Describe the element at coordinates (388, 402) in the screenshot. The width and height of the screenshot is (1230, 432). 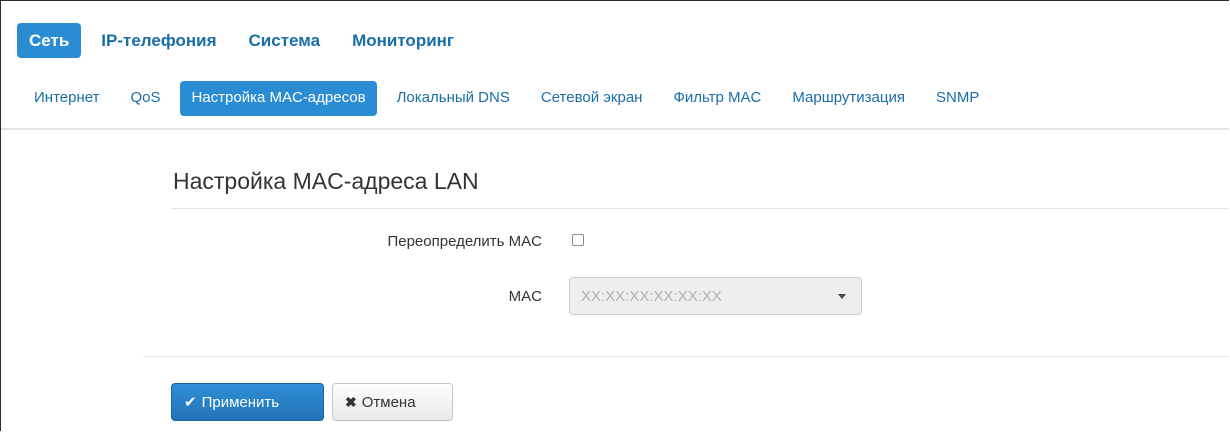
I see `cancel-button-label: Отмена` at that location.